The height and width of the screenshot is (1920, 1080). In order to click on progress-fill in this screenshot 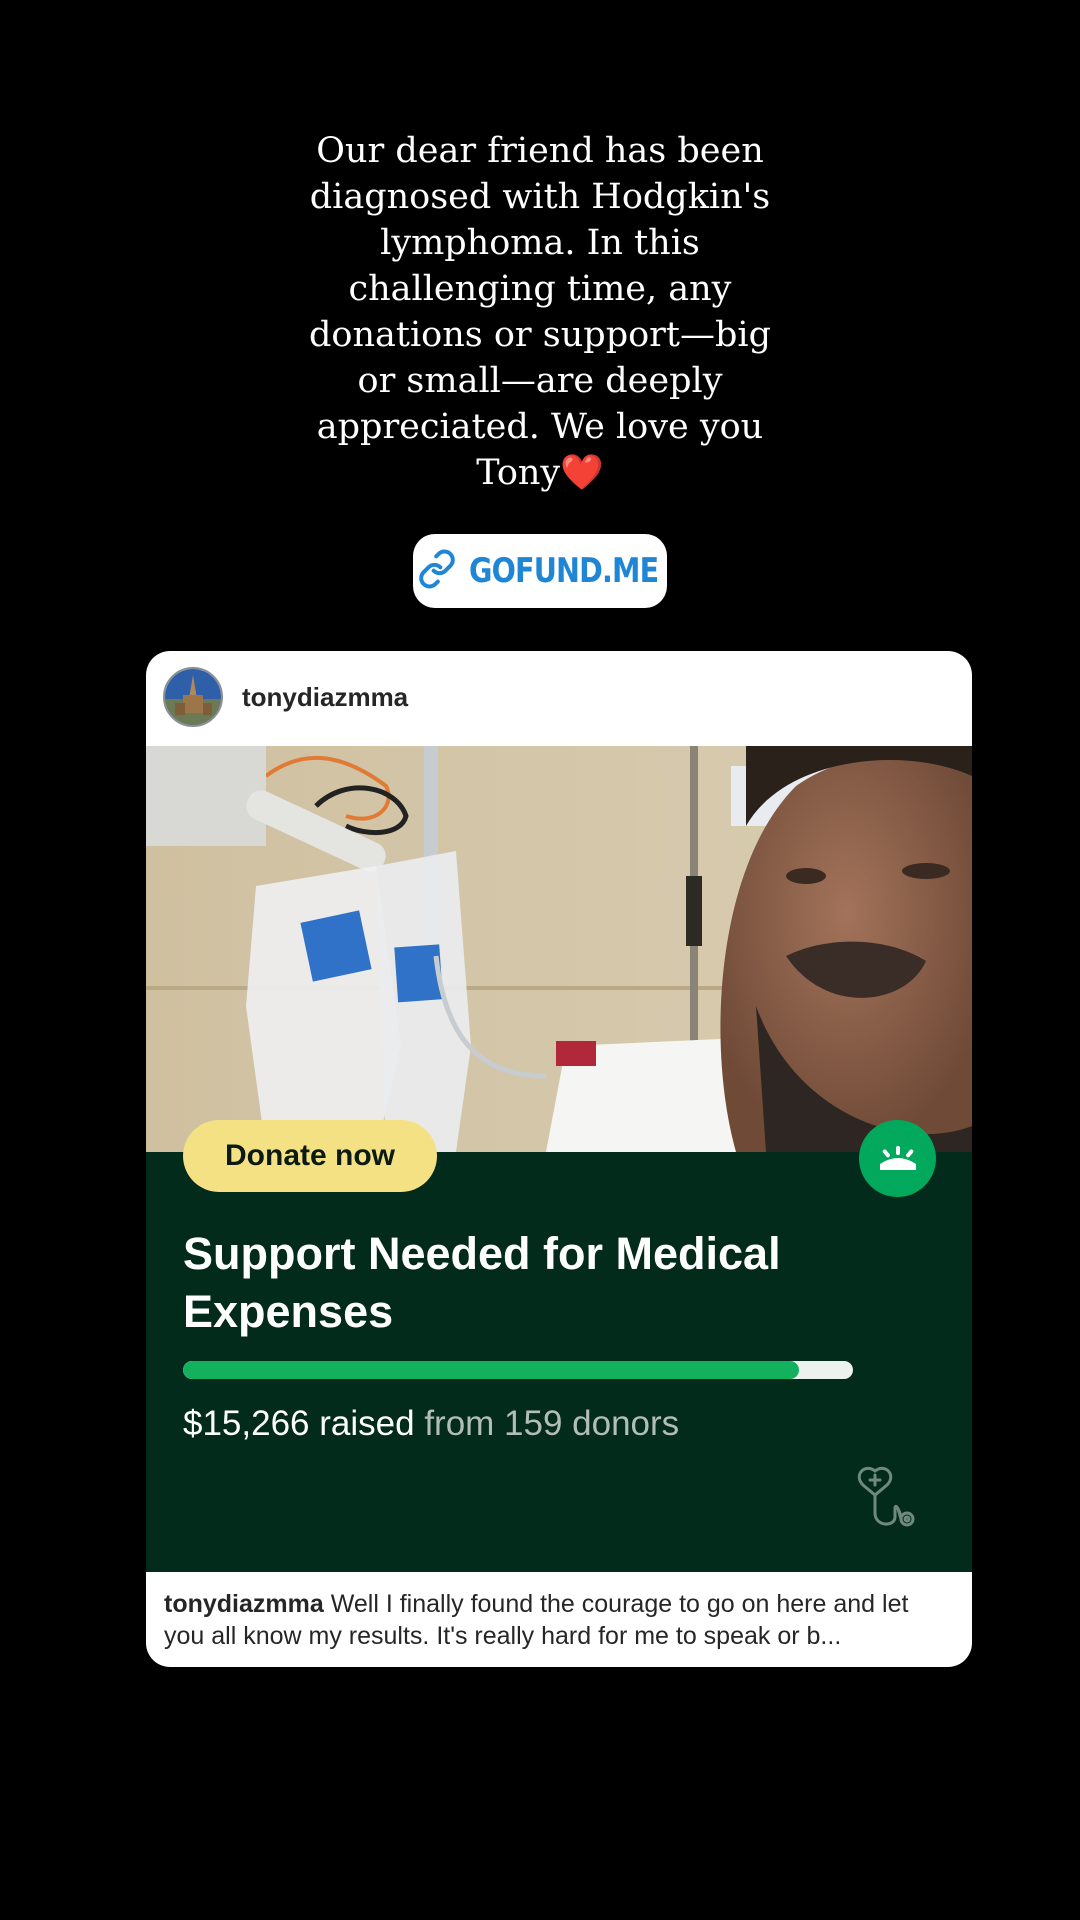, I will do `click(491, 1370)`.